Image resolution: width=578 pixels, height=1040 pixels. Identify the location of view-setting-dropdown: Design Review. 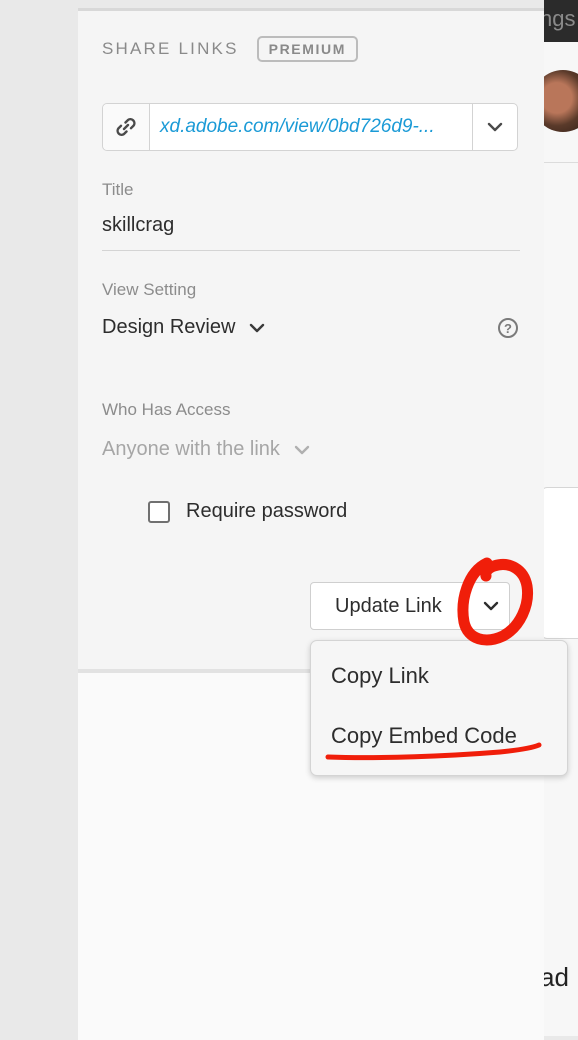
(183, 327).